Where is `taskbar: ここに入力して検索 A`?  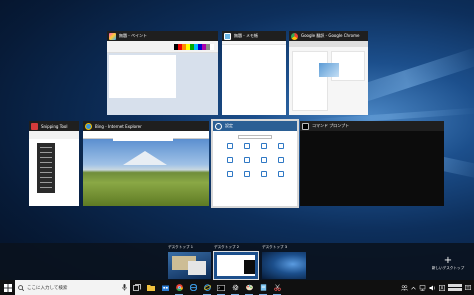
taskbar: ここに入力して検索 A is located at coordinates (237, 287).